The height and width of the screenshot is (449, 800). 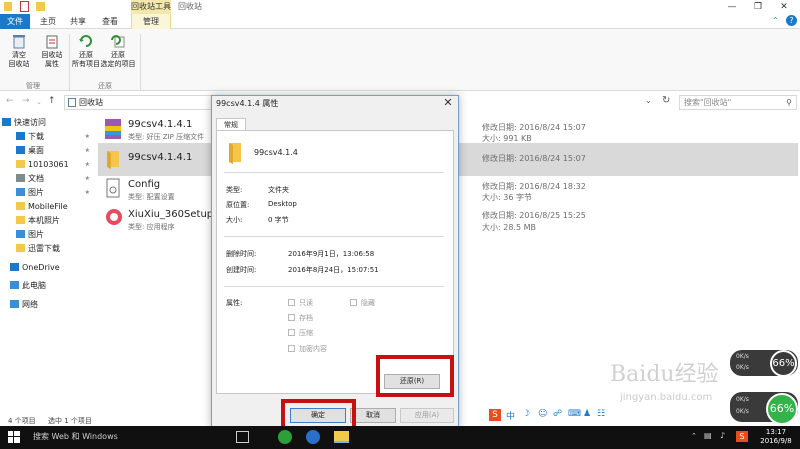 What do you see at coordinates (19, 53) in the screenshot?
I see `empty-bin-button: 清空 回收站` at bounding box center [19, 53].